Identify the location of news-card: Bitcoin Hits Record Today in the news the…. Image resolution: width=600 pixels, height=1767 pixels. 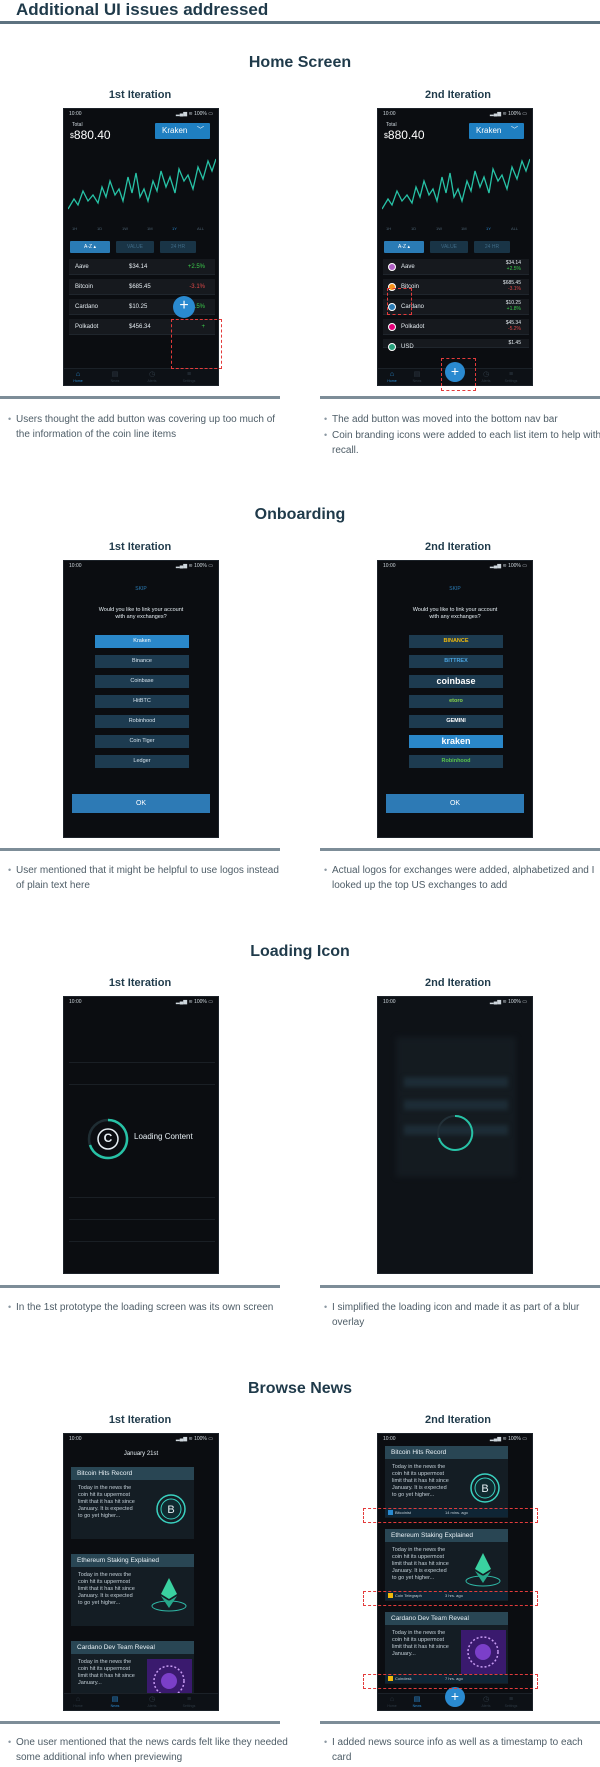
(132, 1503).